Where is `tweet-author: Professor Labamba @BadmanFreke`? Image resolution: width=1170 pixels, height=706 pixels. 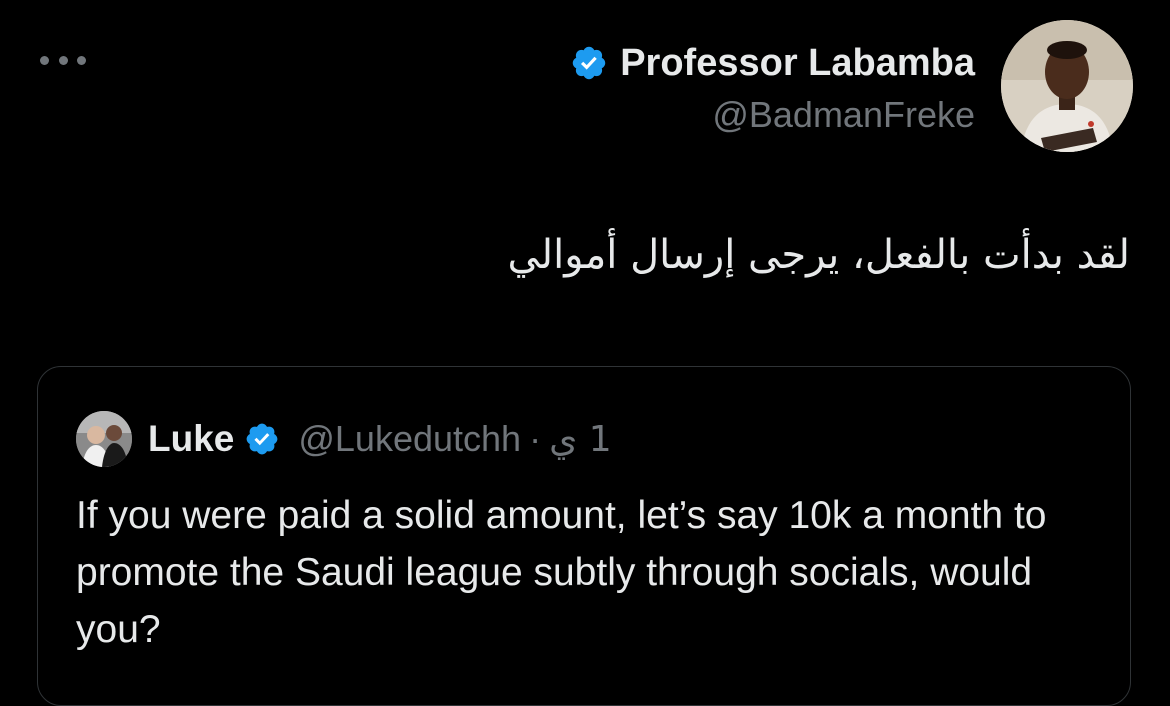 tweet-author: Professor Labamba @BadmanFreke is located at coordinates (772, 88).